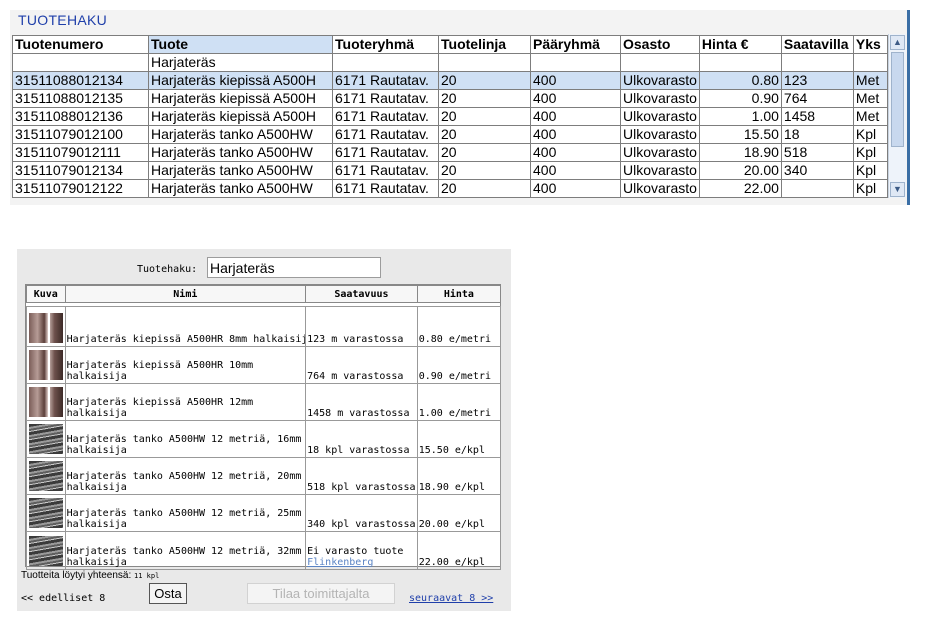  Describe the element at coordinates (168, 593) in the screenshot. I see `buy-button: Osta` at that location.